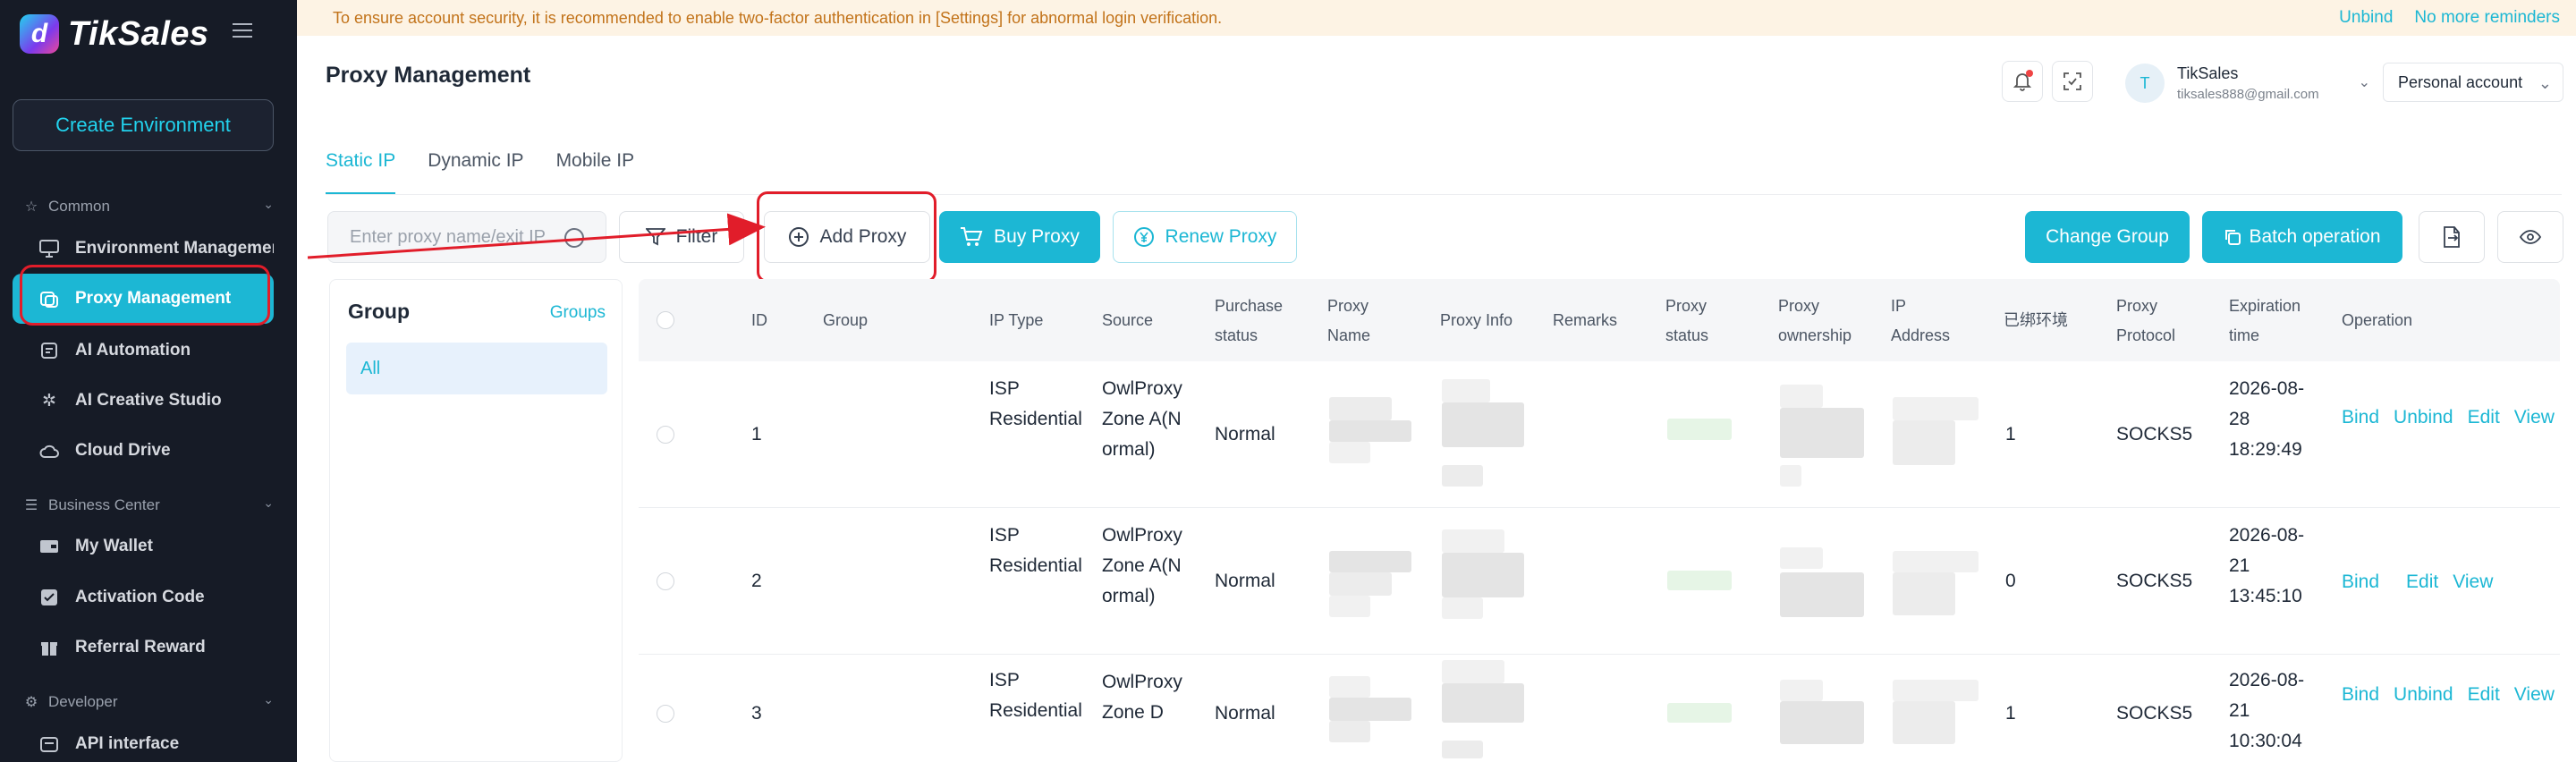 The height and width of the screenshot is (762, 2576). What do you see at coordinates (143, 451) in the screenshot?
I see `sidebar-item-cloud-drive: Cloud Drive` at bounding box center [143, 451].